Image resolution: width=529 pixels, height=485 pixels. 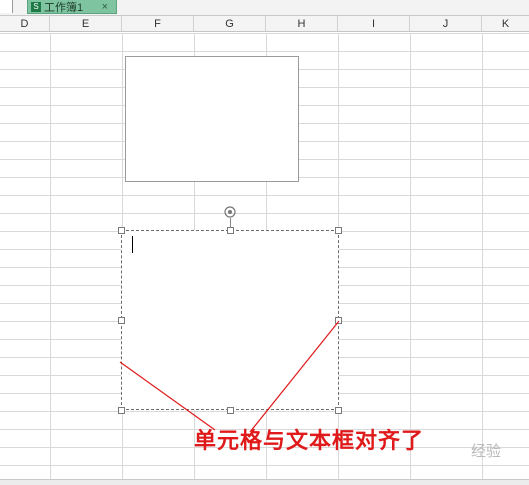 I want to click on pointer-line-right, so click(x=294, y=376).